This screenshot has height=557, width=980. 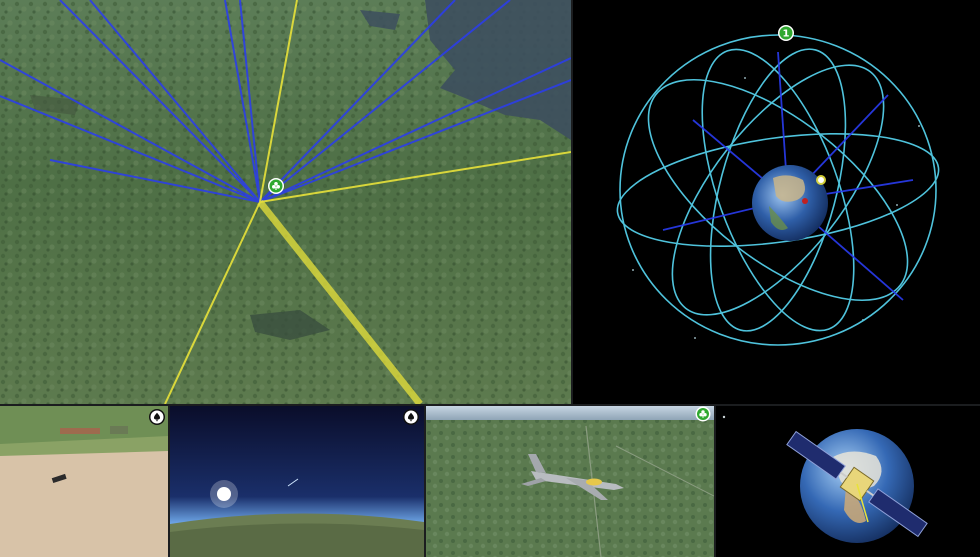 I want to click on horizon-canvas, so click(x=297, y=481).